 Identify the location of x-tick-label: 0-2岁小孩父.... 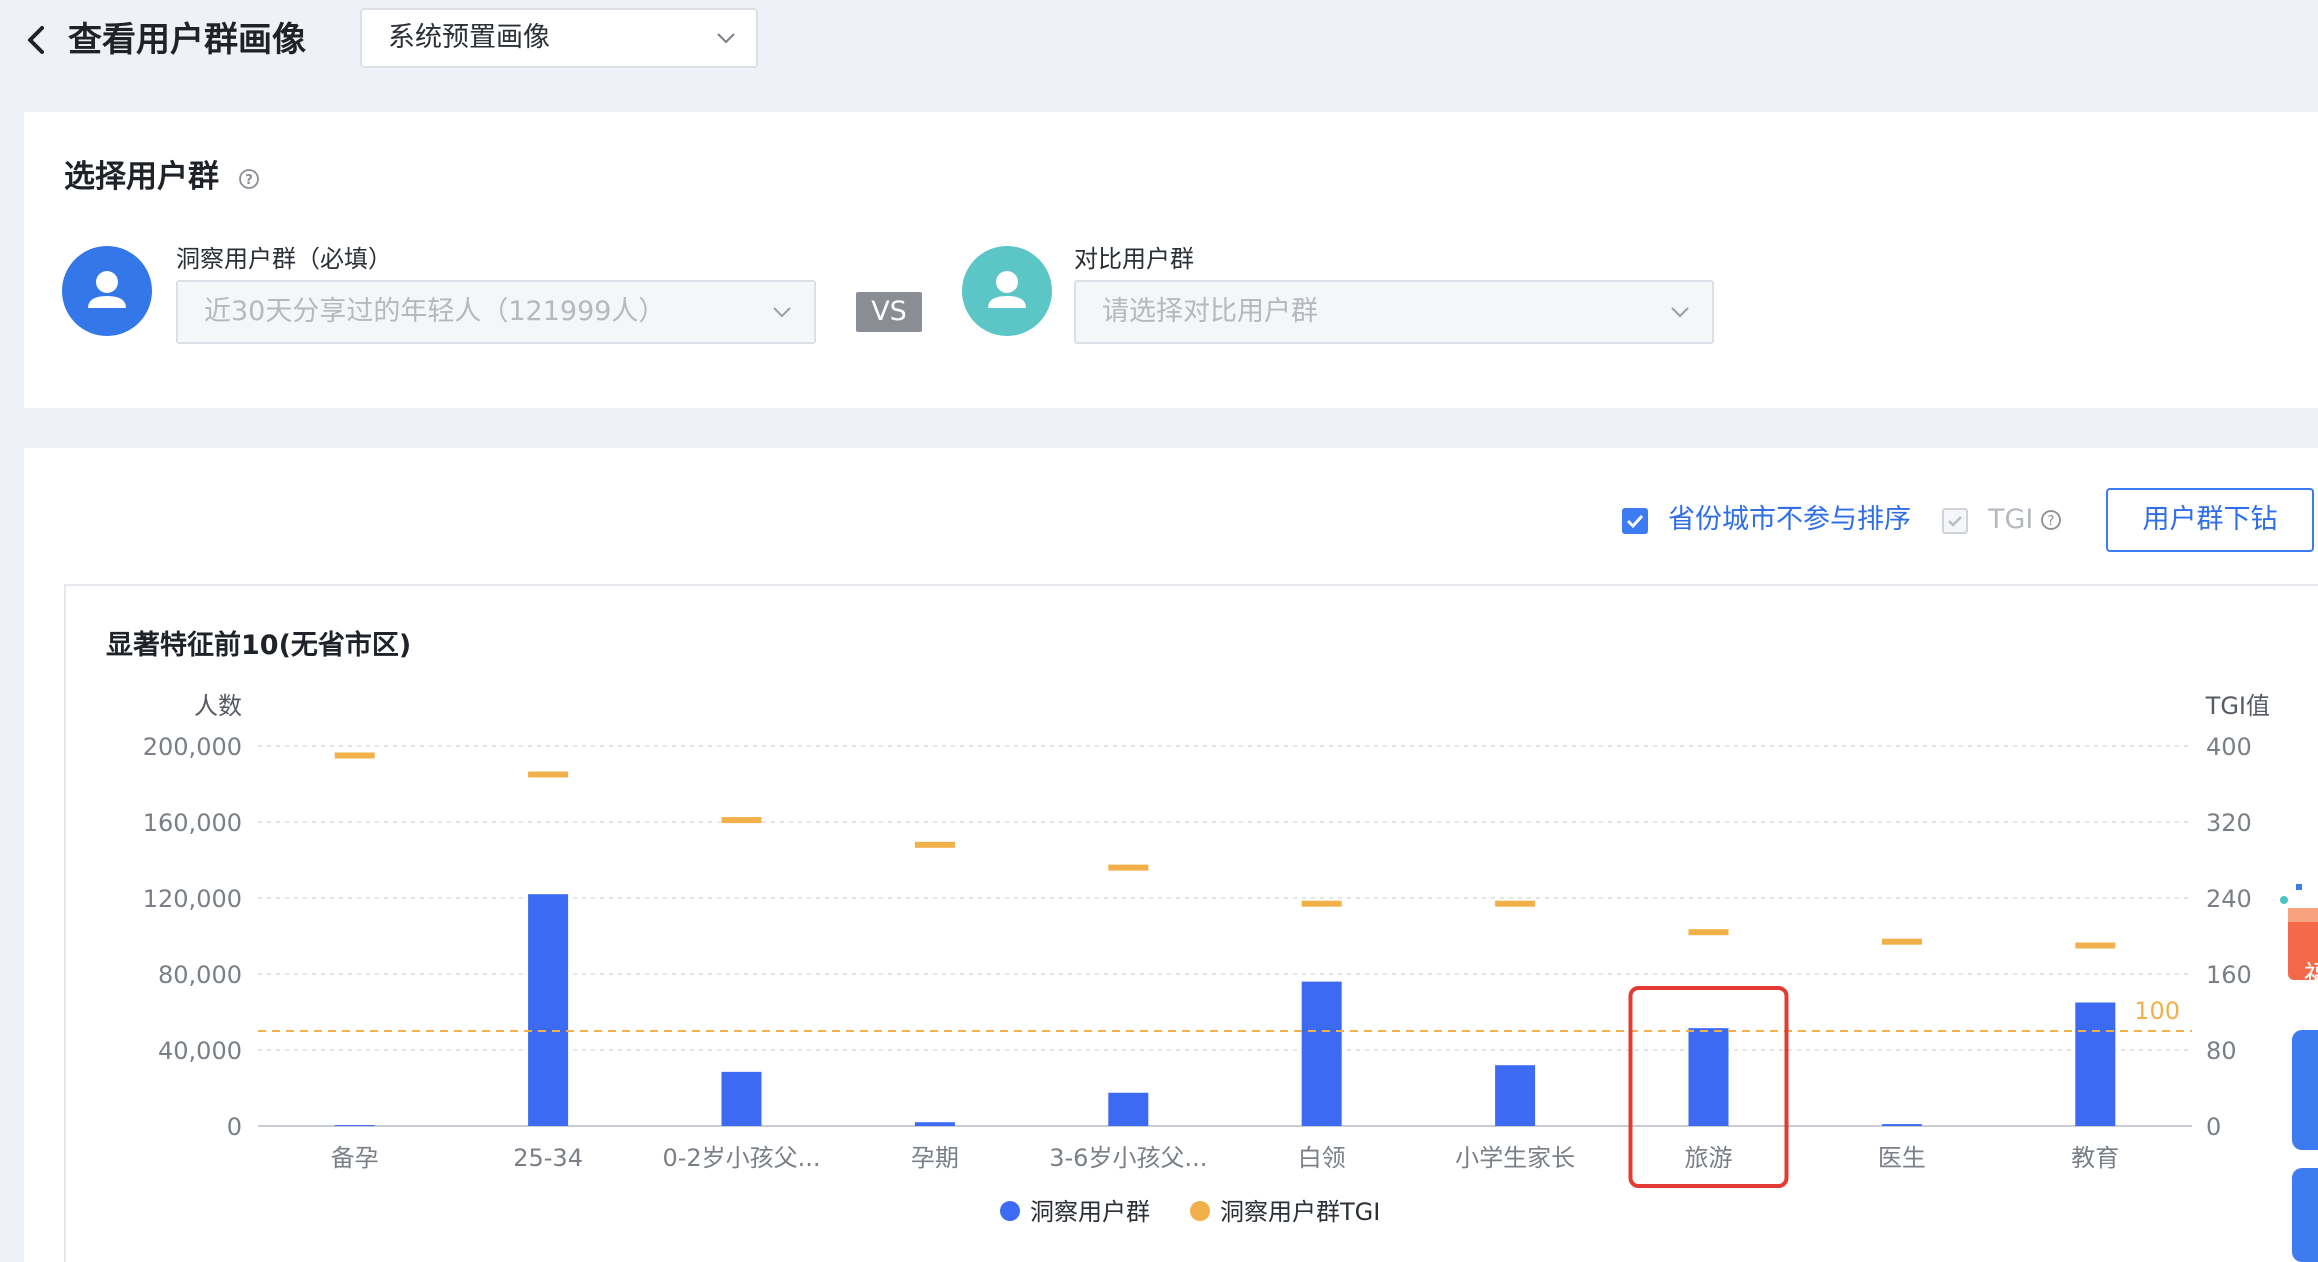
(741, 1158).